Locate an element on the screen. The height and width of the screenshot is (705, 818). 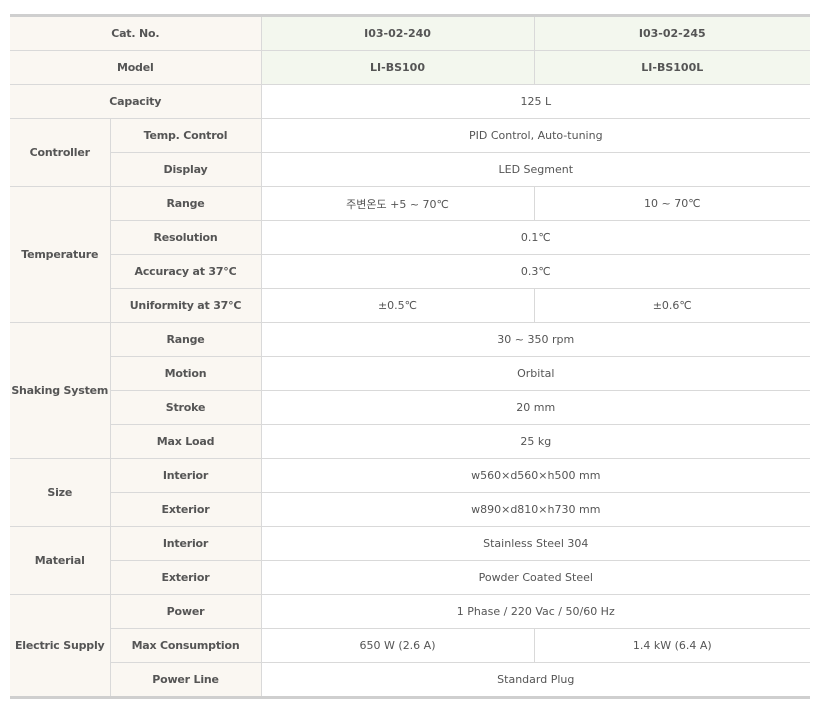
capacity-value: 125 L is located at coordinates (535, 101).